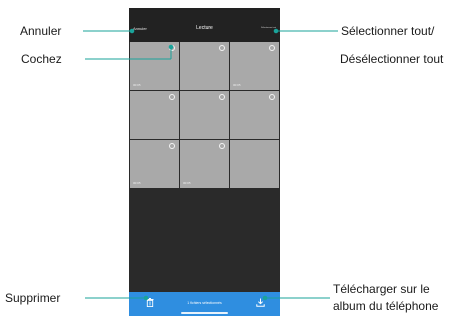 The height and width of the screenshot is (323, 475). What do you see at coordinates (260, 302) in the screenshot?
I see `download-icon` at bounding box center [260, 302].